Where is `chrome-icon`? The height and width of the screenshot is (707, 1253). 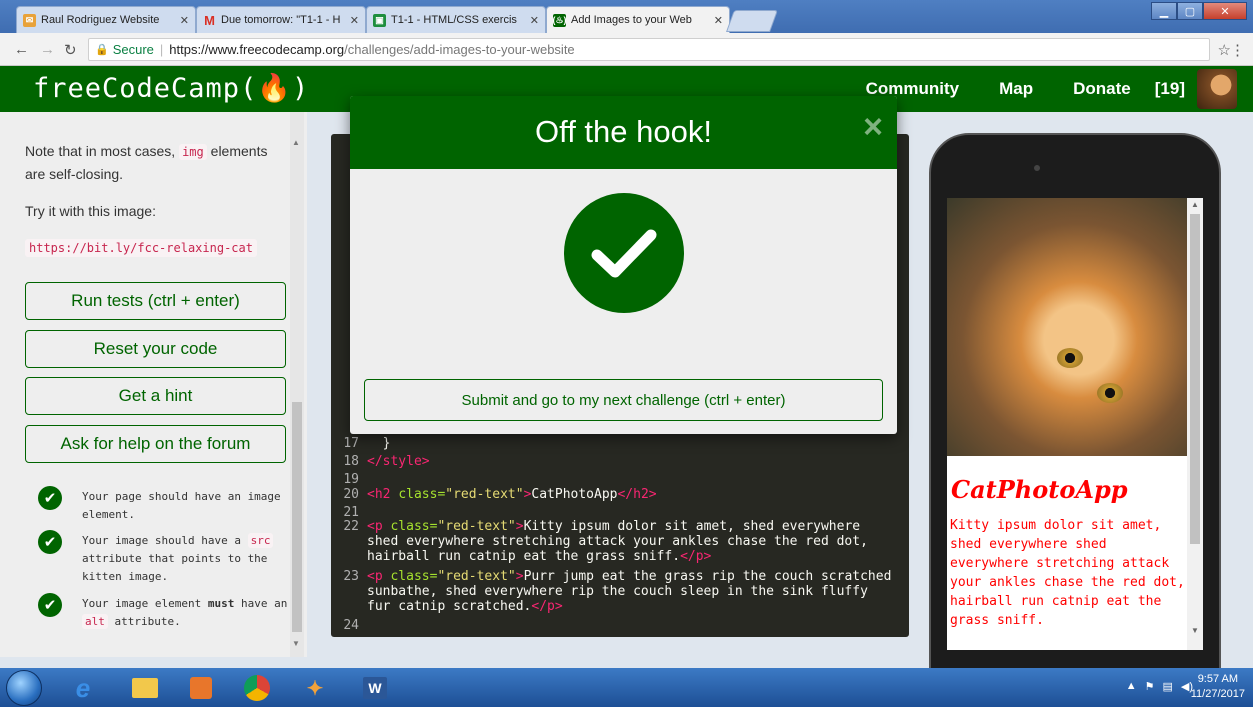
chrome-icon is located at coordinates (257, 688).